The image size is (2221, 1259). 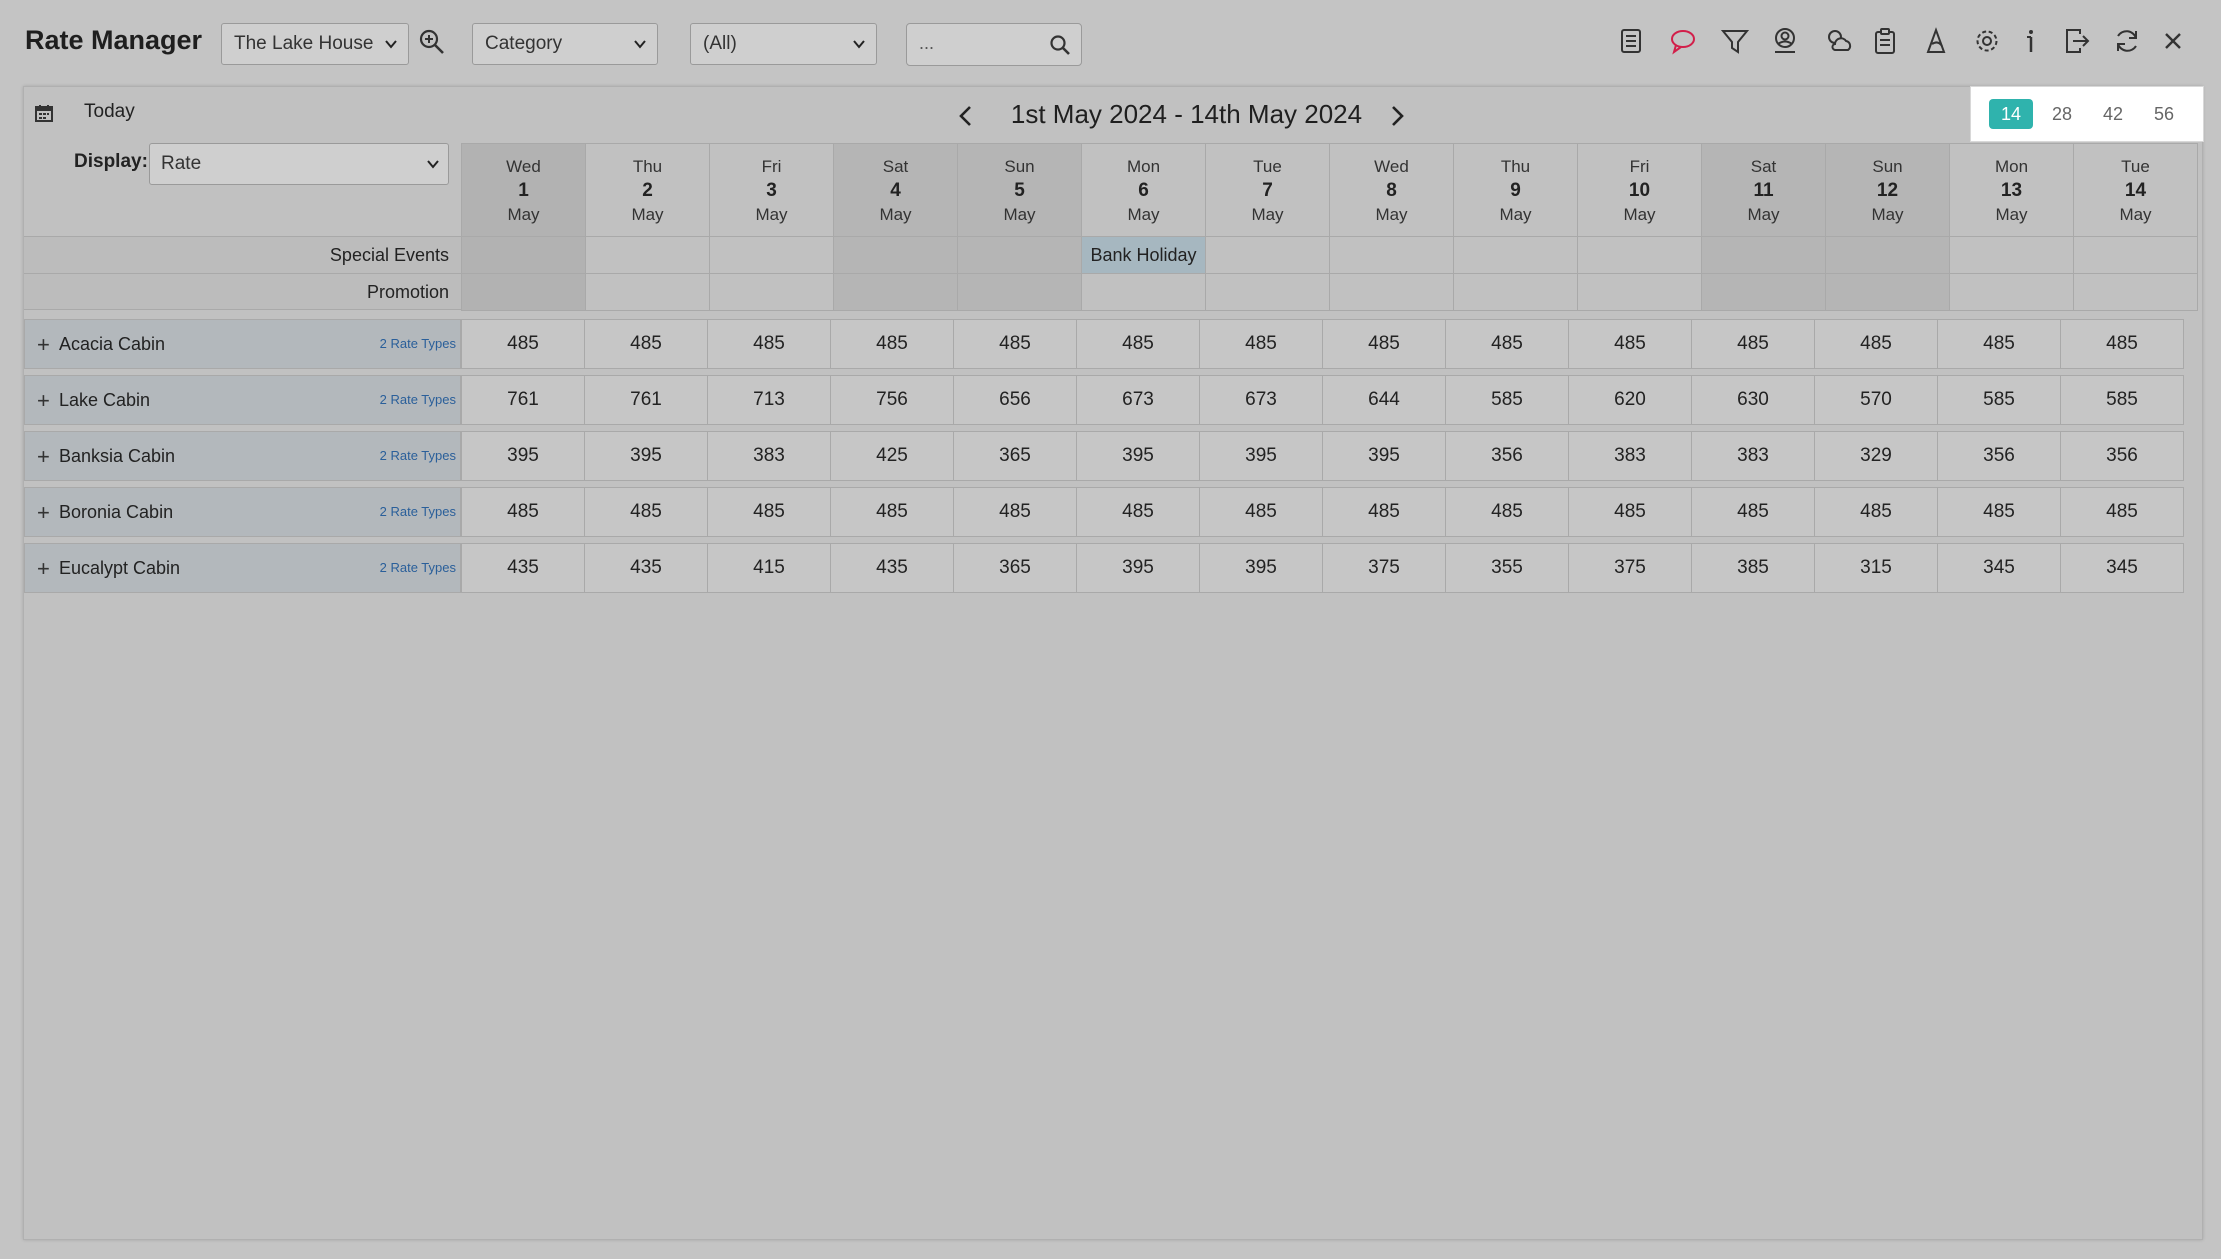 I want to click on rate-cell: 570, so click(x=1876, y=400).